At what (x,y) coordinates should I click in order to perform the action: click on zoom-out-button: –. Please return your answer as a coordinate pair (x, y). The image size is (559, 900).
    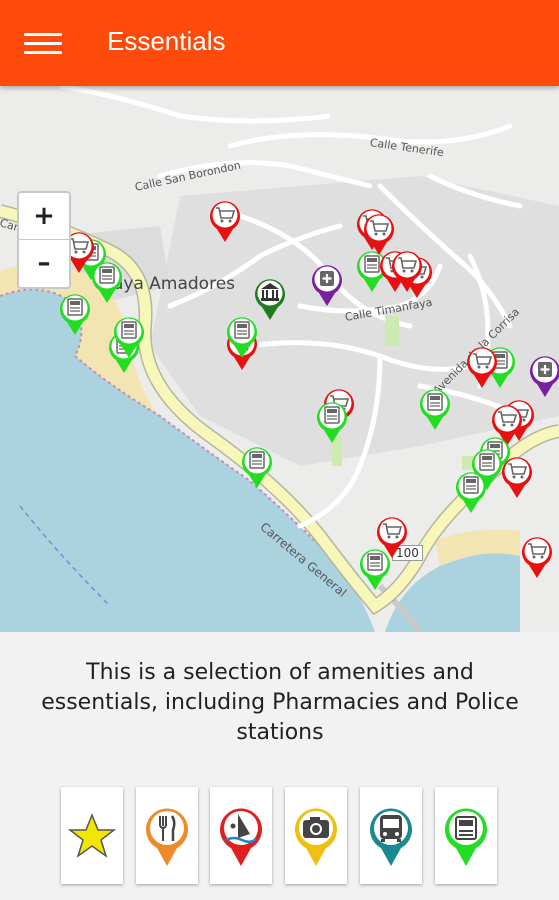
    Looking at the image, I should click on (44, 263).